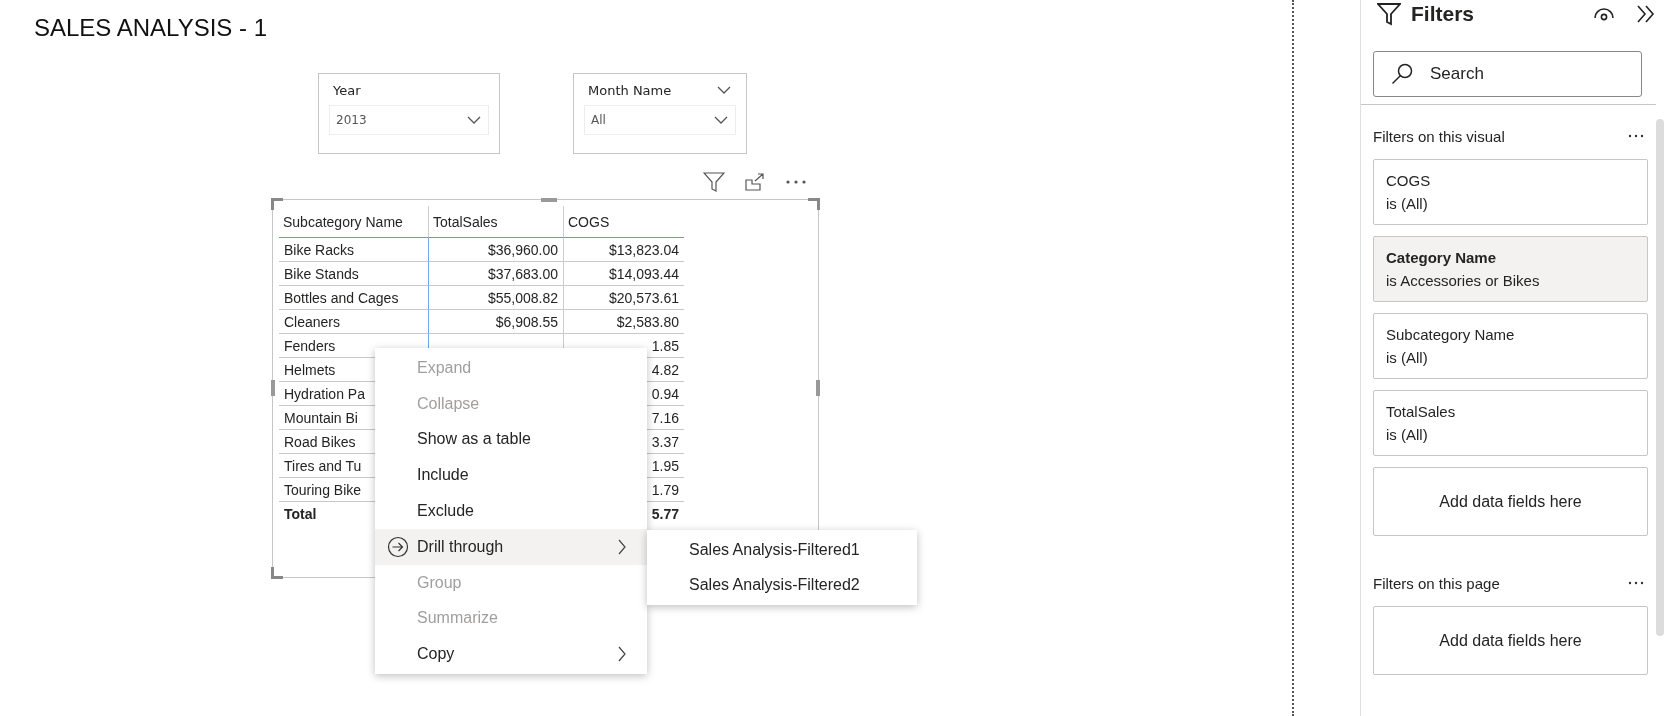 This screenshot has width=1670, height=716. What do you see at coordinates (522, 297) in the screenshot?
I see `table-cell: $55,008.82` at bounding box center [522, 297].